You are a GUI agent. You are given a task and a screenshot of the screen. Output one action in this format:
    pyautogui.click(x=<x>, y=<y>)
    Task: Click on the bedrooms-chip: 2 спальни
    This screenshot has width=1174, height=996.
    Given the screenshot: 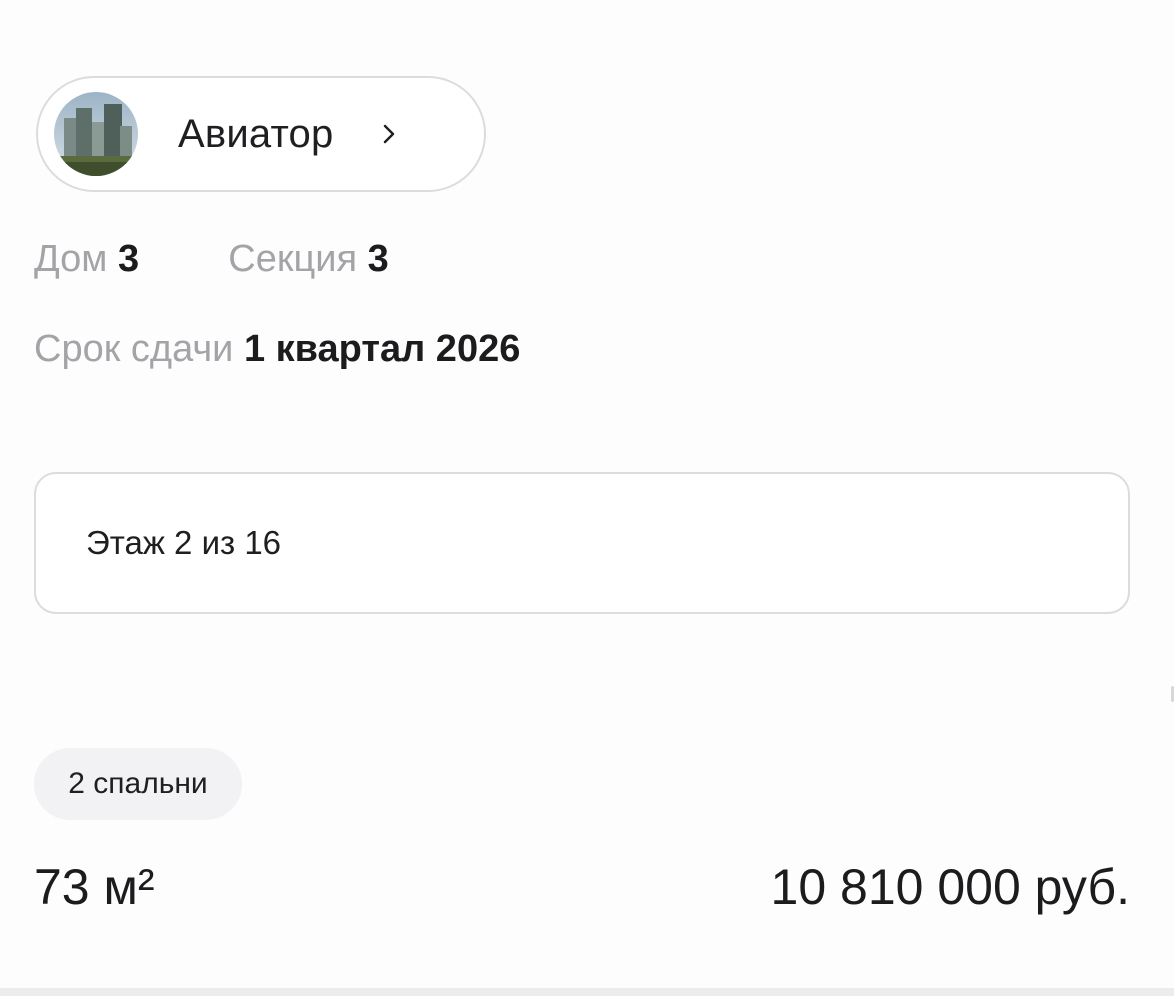 What is the action you would take?
    pyautogui.click(x=138, y=784)
    